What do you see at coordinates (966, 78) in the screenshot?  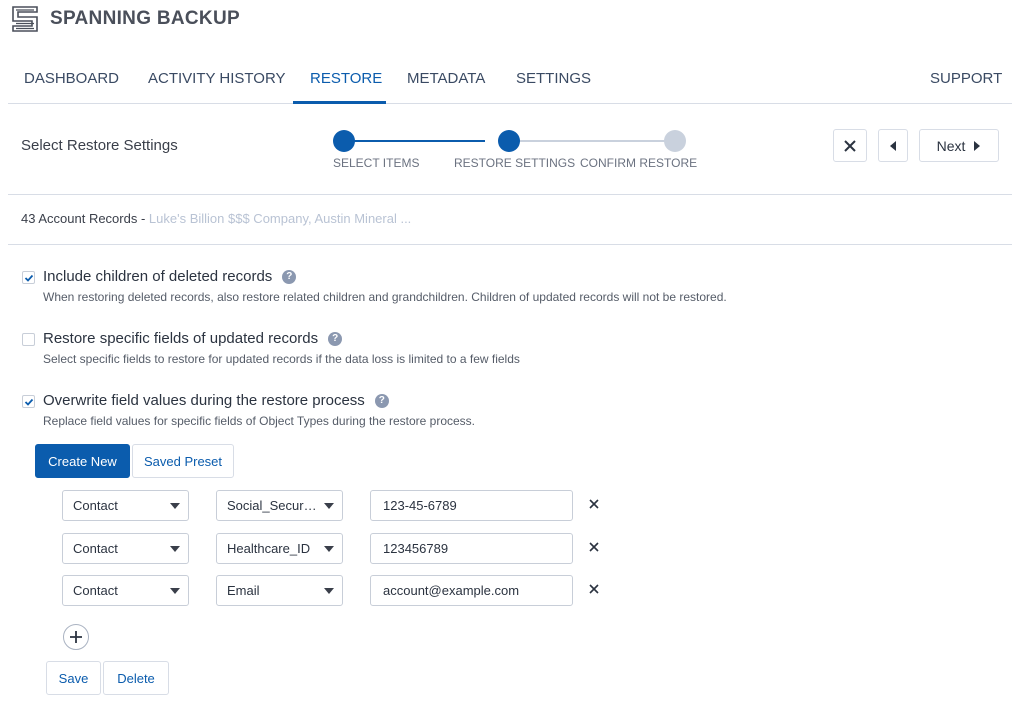 I see `nav-support: SUPPORT` at bounding box center [966, 78].